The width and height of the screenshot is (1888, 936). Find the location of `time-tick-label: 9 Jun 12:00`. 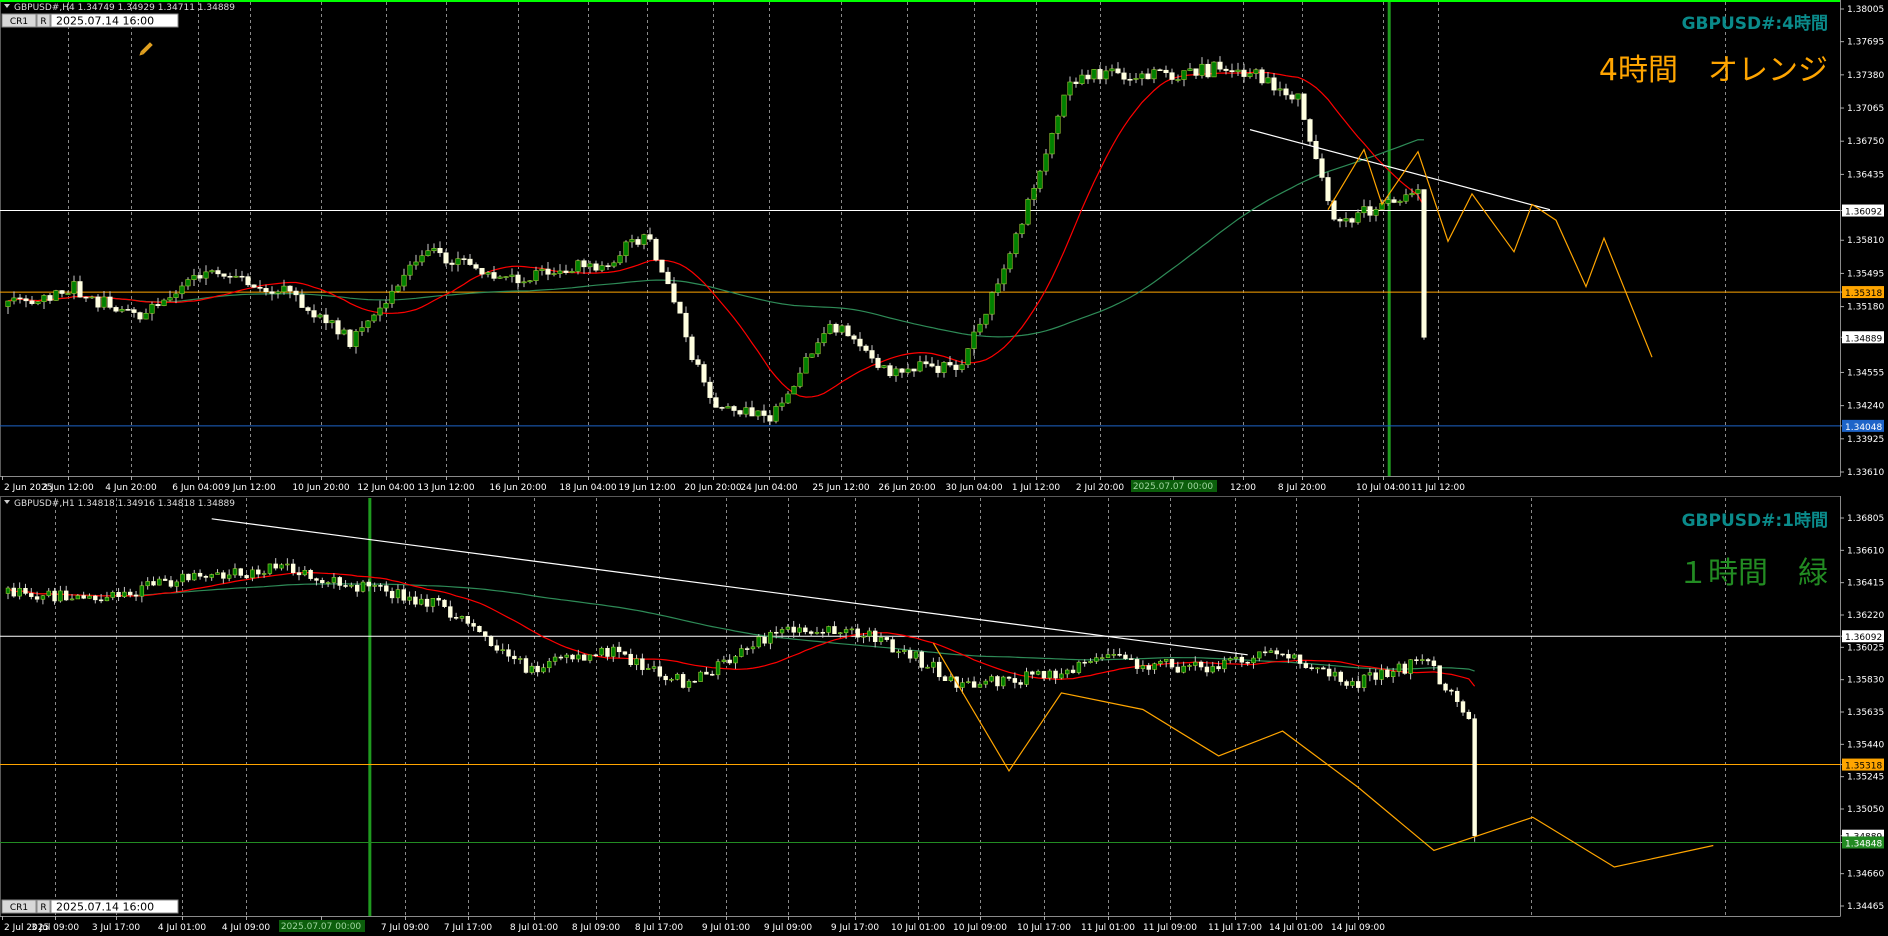

time-tick-label: 9 Jun 12:00 is located at coordinates (250, 488).